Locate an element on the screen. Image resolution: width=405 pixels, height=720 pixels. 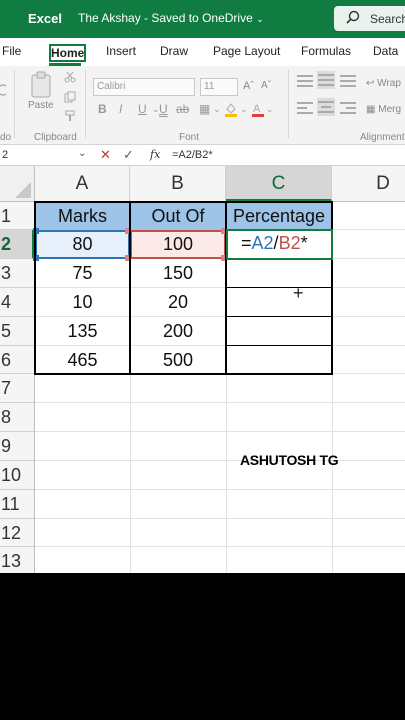
search-box: Search is located at coordinates (369, 18).